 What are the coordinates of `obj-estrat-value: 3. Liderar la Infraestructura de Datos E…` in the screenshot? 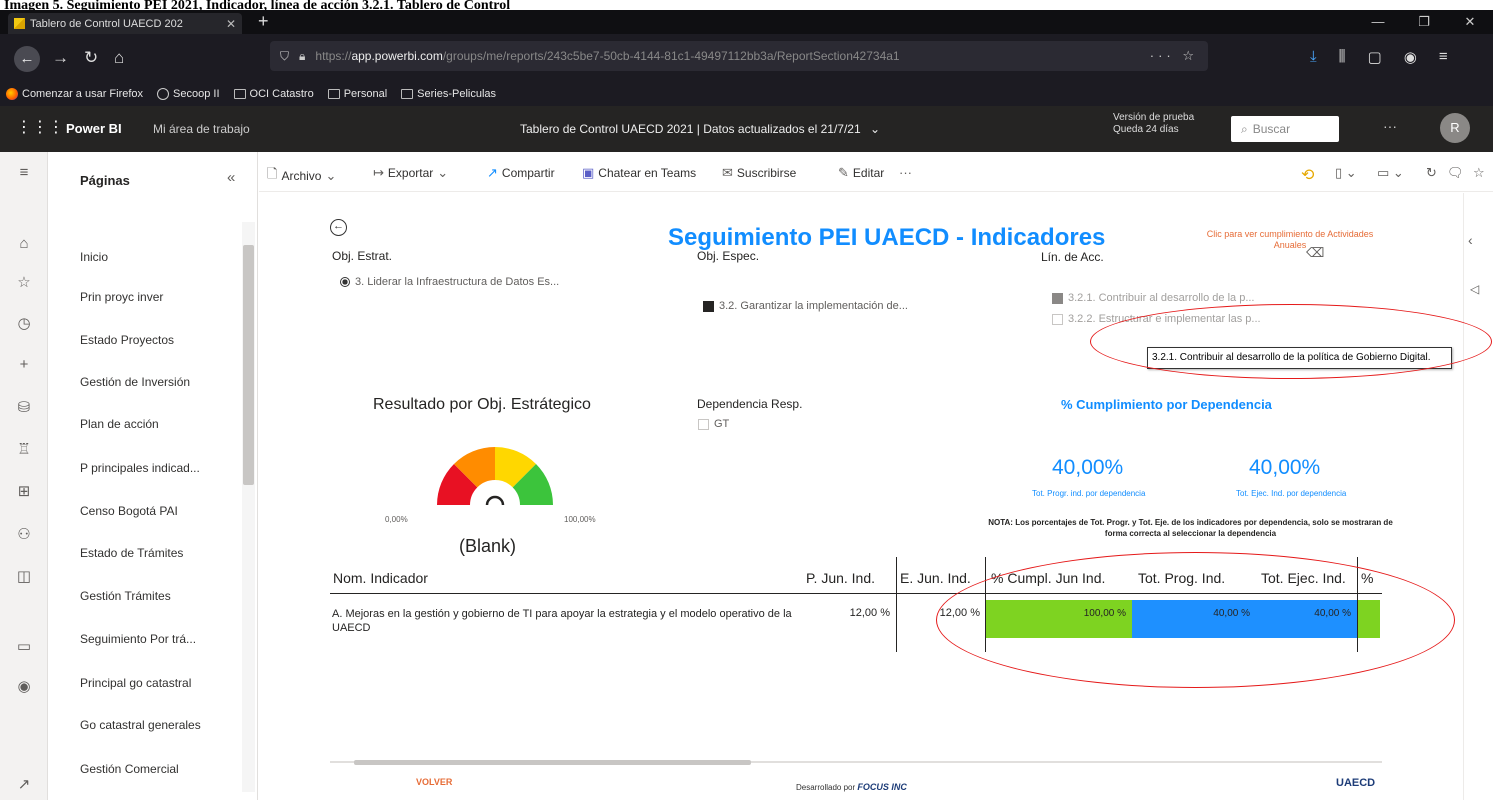 It's located at (457, 282).